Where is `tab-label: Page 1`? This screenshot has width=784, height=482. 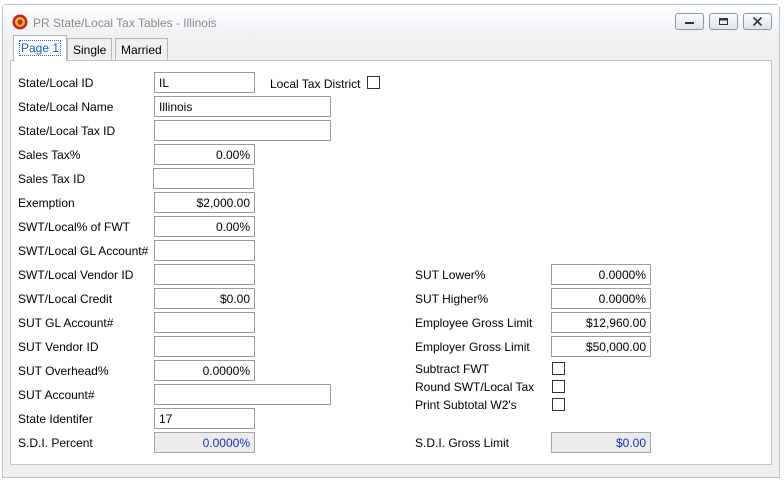 tab-label: Page 1 is located at coordinates (40, 48).